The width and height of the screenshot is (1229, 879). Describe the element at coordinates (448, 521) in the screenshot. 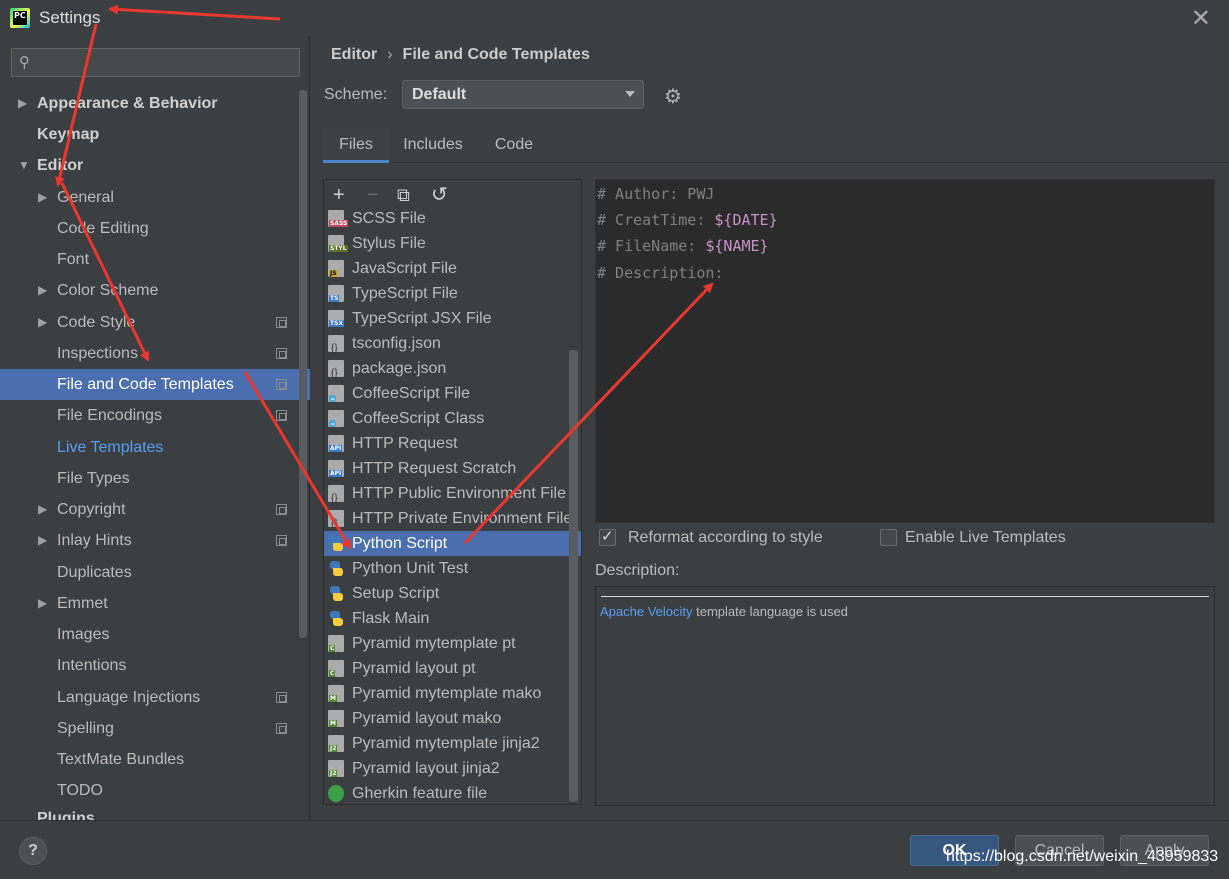

I see `list-item: HTTP Private Environment File` at that location.